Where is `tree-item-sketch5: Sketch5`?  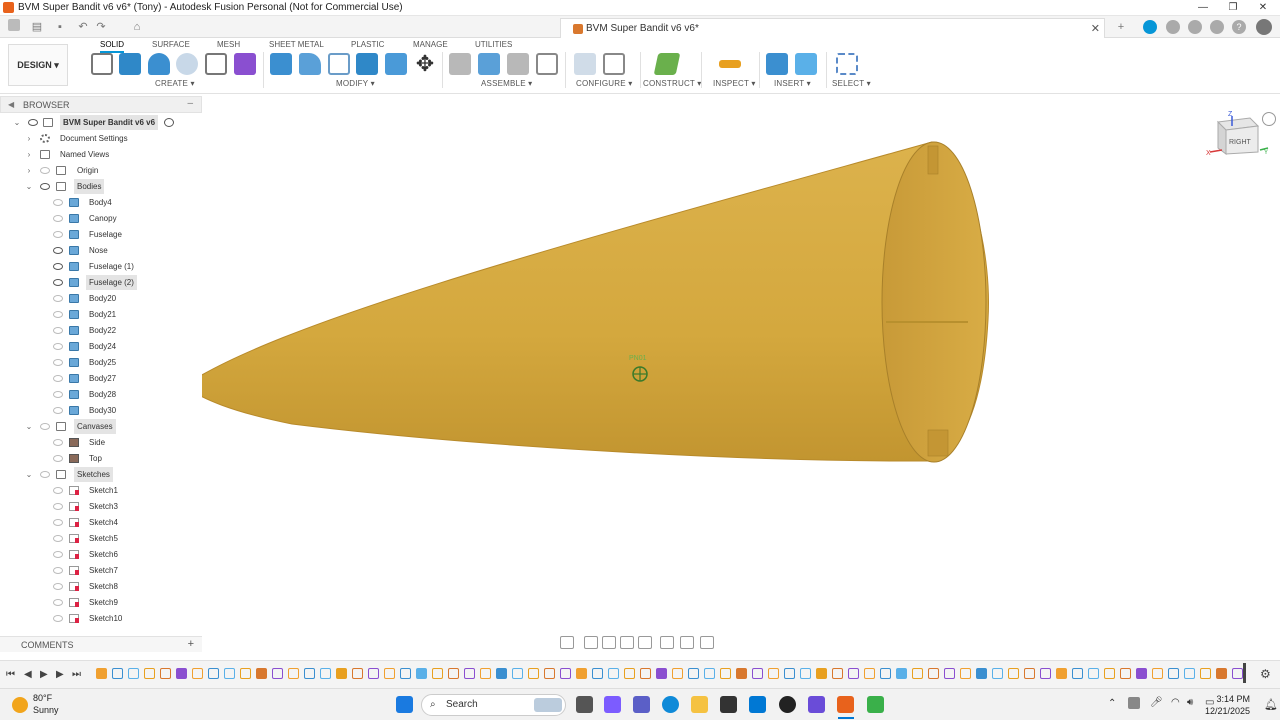
tree-item-sketch5: Sketch5 is located at coordinates (101, 538).